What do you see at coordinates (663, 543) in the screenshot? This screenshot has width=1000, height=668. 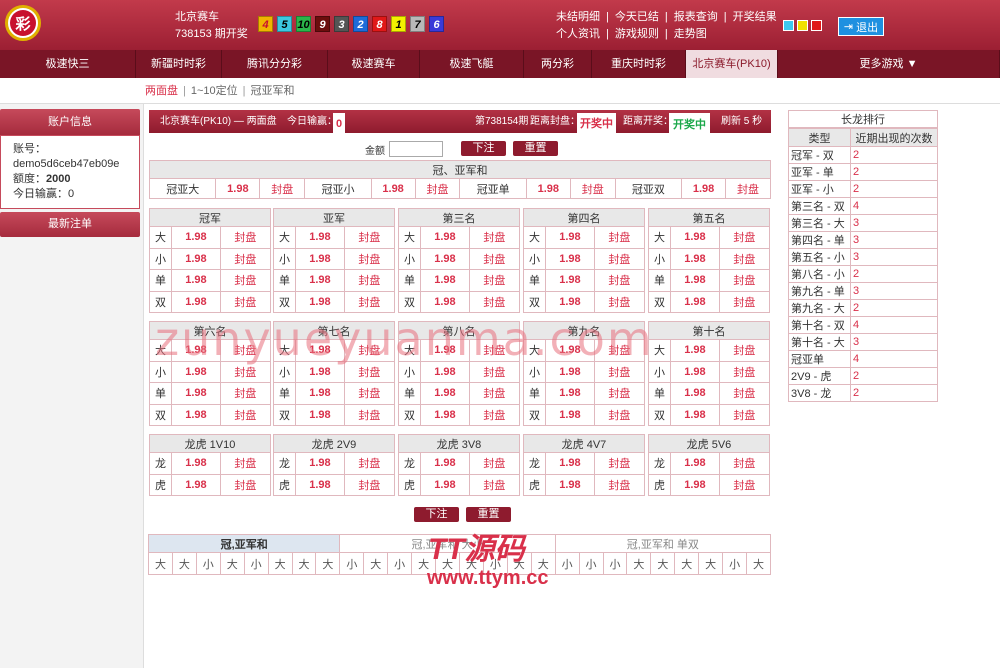 I see `history-tab: 冠,亚军和 单双` at bounding box center [663, 543].